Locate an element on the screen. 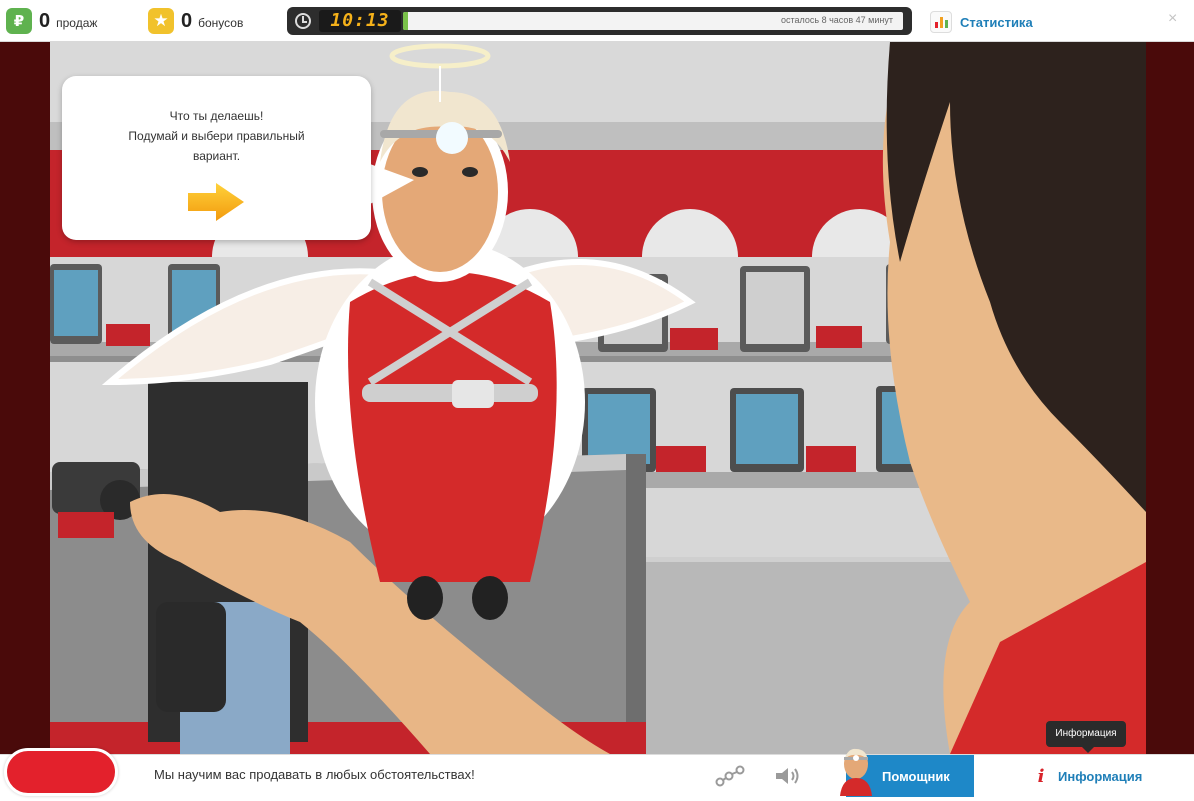 This screenshot has width=1194, height=801. timer-progress-track: осталось 8 часов 47 минут is located at coordinates (653, 21).